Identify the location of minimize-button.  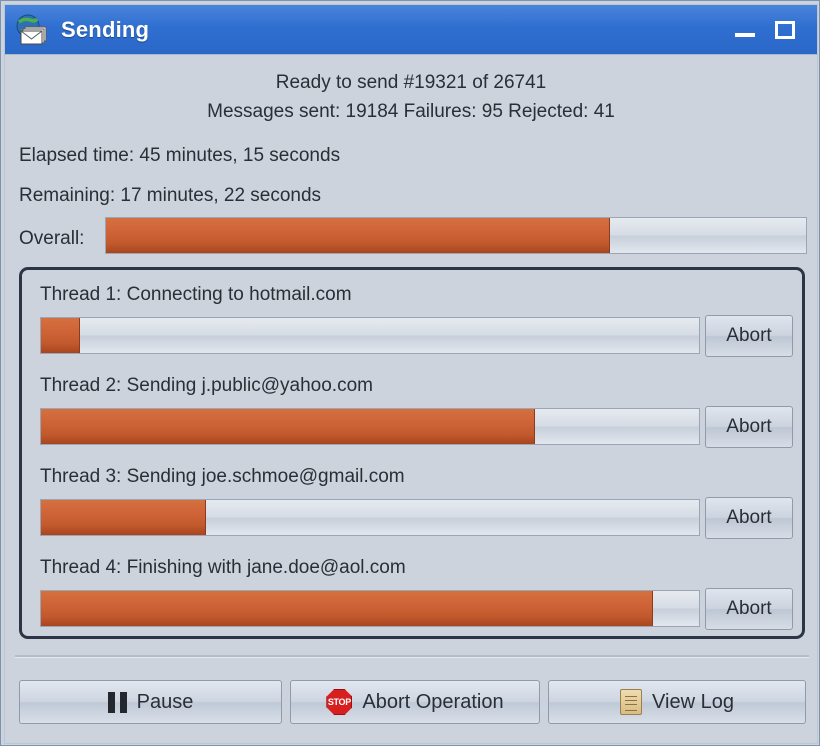
(745, 30).